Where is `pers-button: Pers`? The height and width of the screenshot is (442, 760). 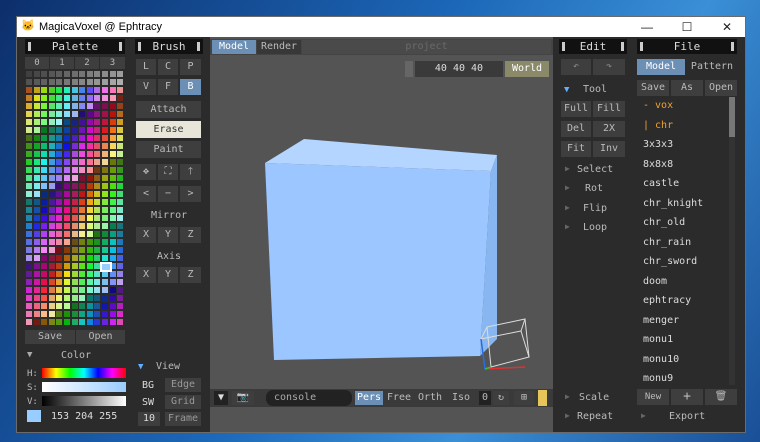 pers-button: Pers is located at coordinates (369, 398).